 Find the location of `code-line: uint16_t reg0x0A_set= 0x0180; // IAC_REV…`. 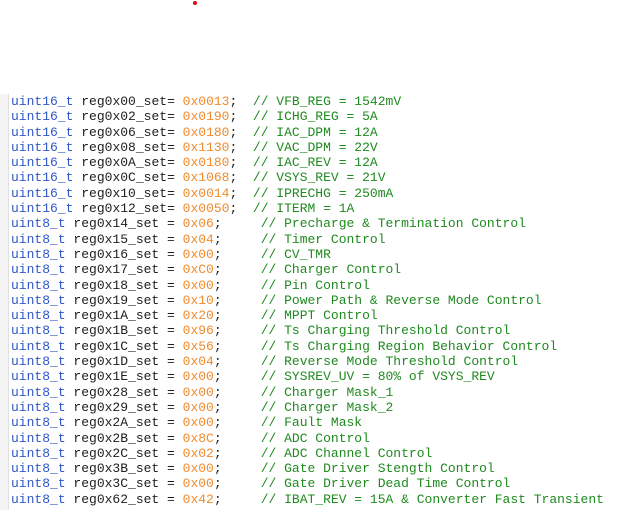

code-line: uint16_t reg0x0A_set= 0x0180; // IAC_REV… is located at coordinates (314, 162).